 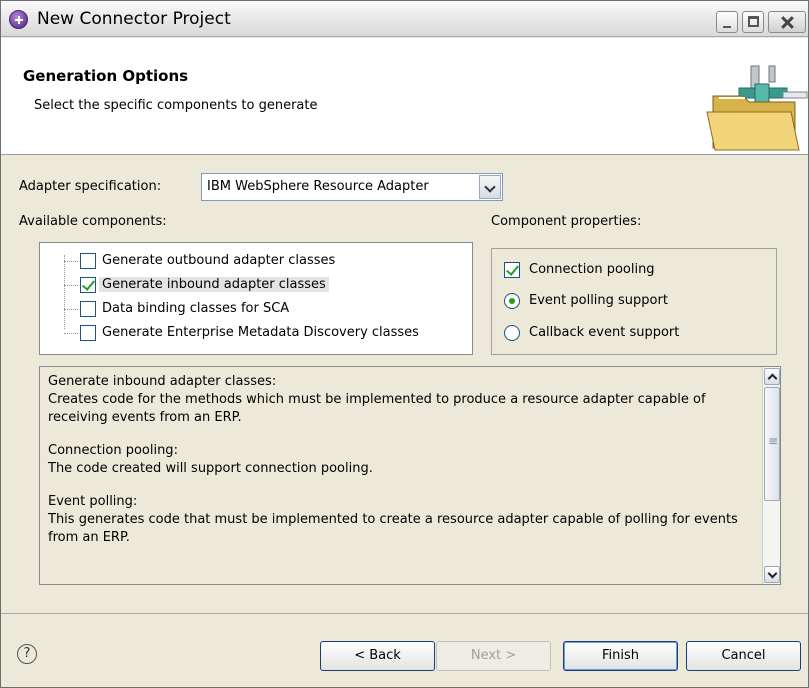 What do you see at coordinates (93, 221) in the screenshot?
I see `available-components-label: Available components:` at bounding box center [93, 221].